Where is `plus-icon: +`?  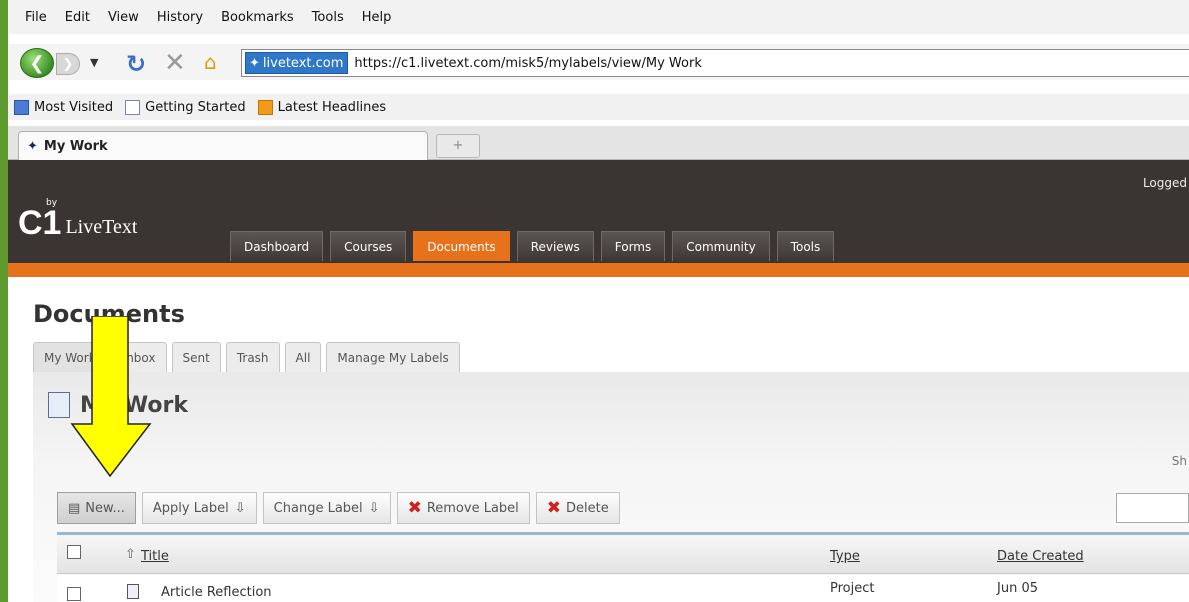
plus-icon: + is located at coordinates (458, 145).